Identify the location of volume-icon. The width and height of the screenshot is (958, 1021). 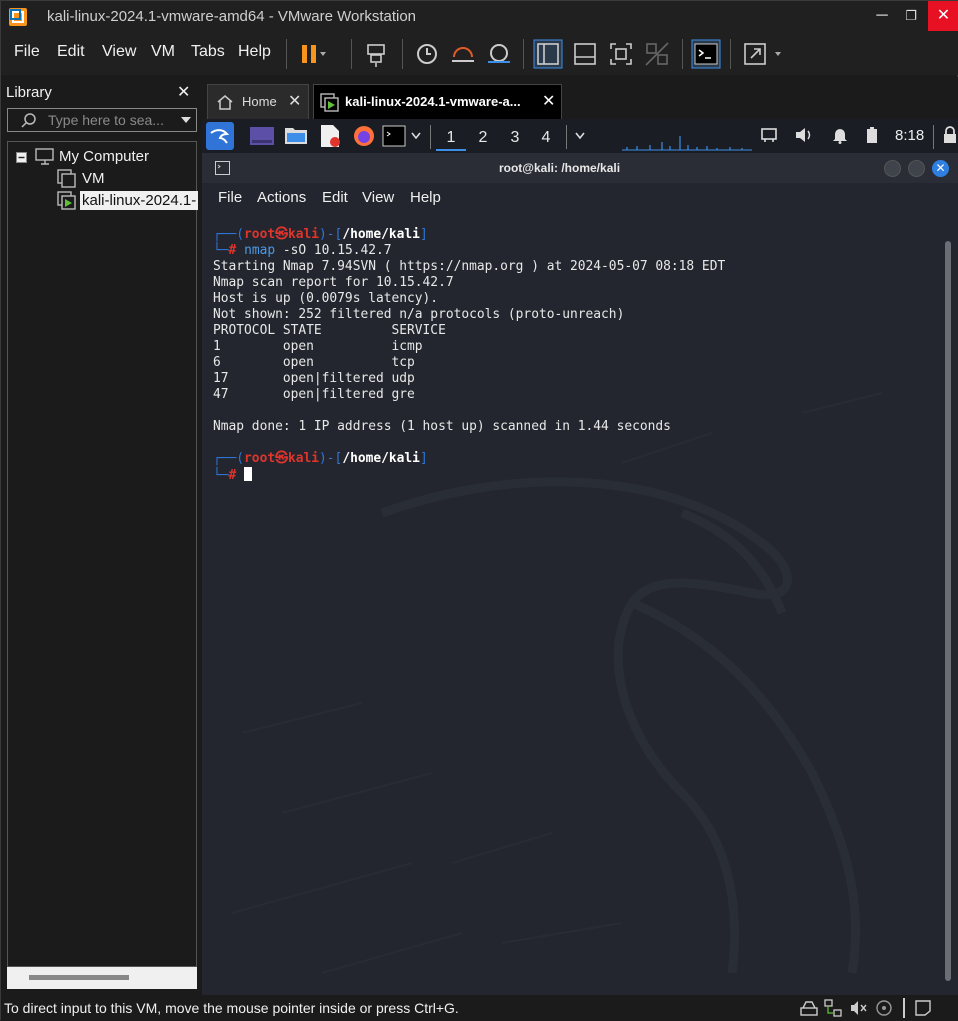
(804, 135).